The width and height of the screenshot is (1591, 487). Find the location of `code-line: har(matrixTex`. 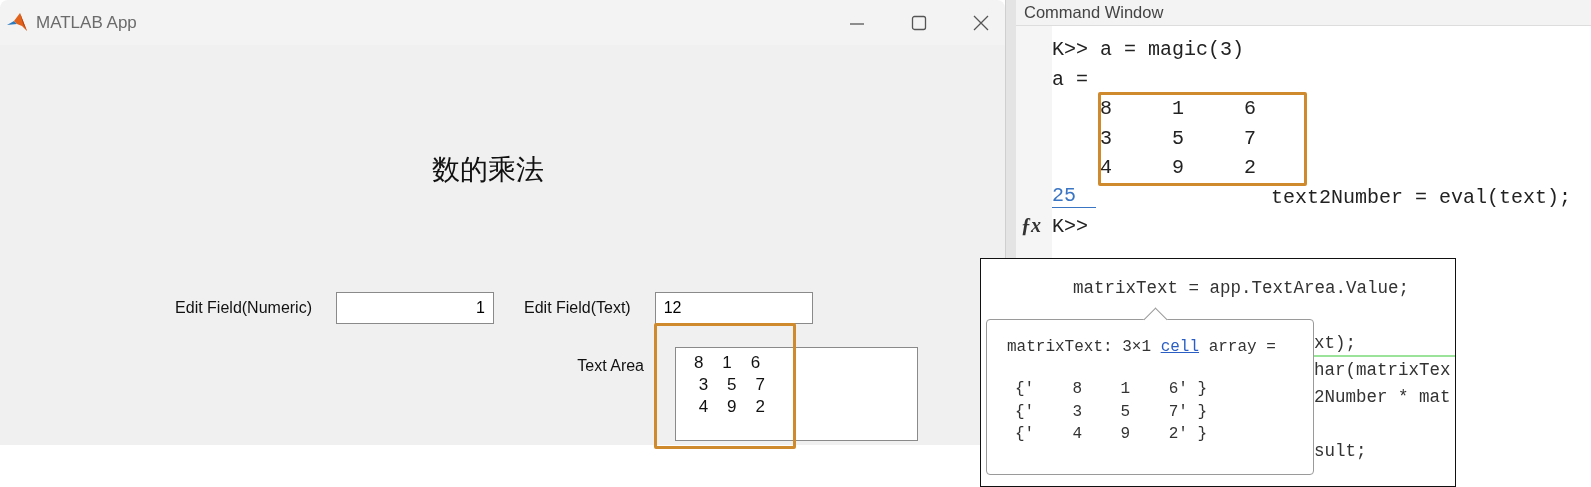

code-line: har(matrixTex is located at coordinates (1382, 370).